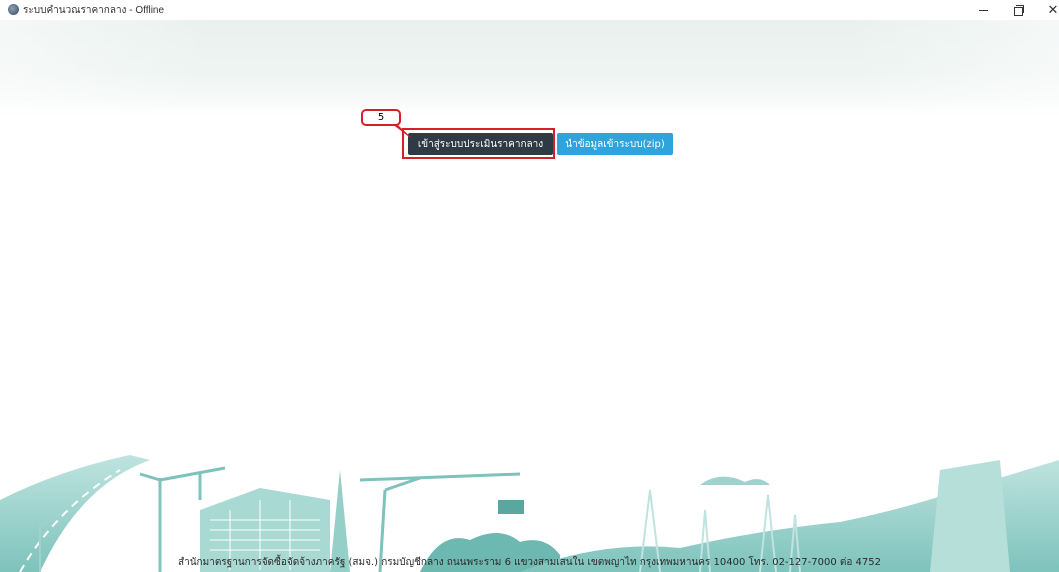 The width and height of the screenshot is (1059, 572). I want to click on import-zip-button: นำข้อมูลเข้าระบบ(zip), so click(615, 144).